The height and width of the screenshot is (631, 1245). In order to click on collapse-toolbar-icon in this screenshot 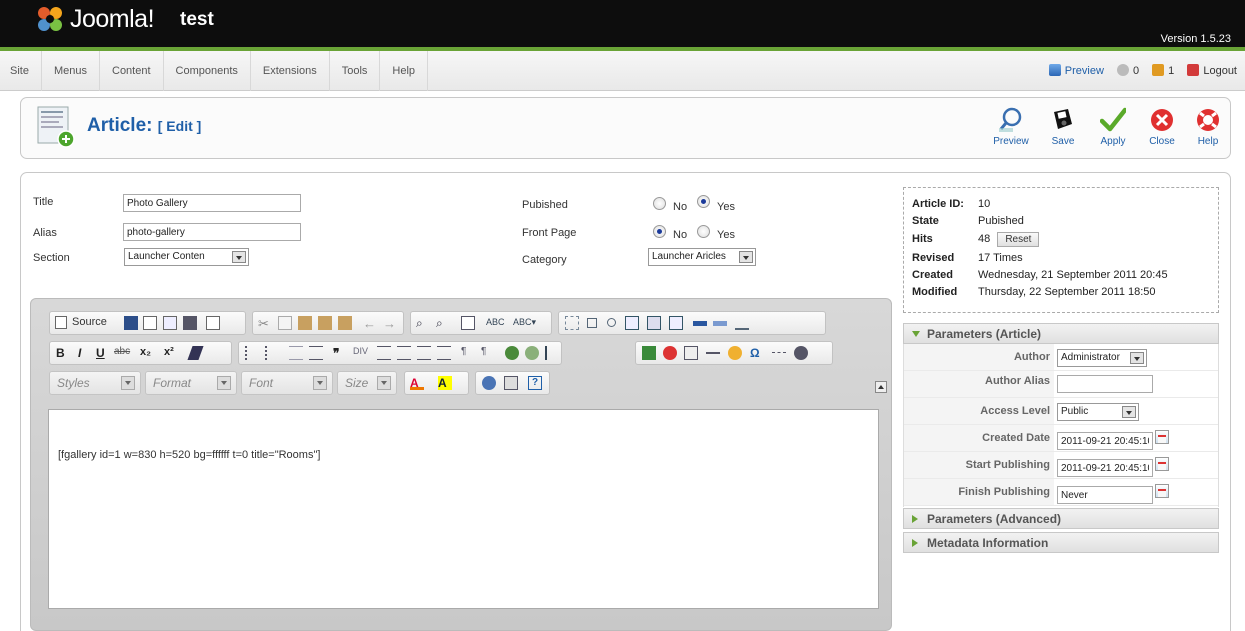, I will do `click(881, 387)`.